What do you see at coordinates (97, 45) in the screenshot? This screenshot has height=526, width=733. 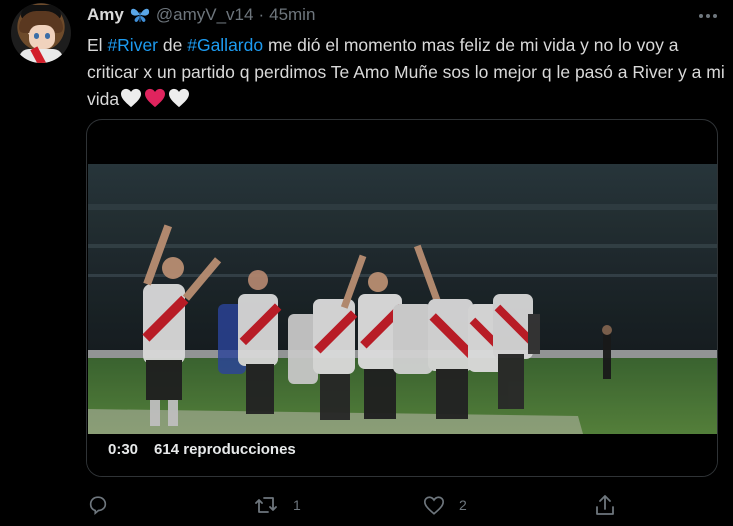 I see `tweet-text-segment: El` at bounding box center [97, 45].